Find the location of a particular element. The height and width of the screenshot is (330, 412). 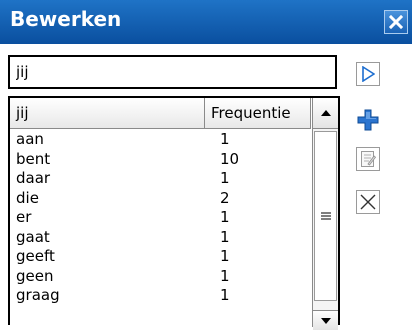

play-button is located at coordinates (368, 74).